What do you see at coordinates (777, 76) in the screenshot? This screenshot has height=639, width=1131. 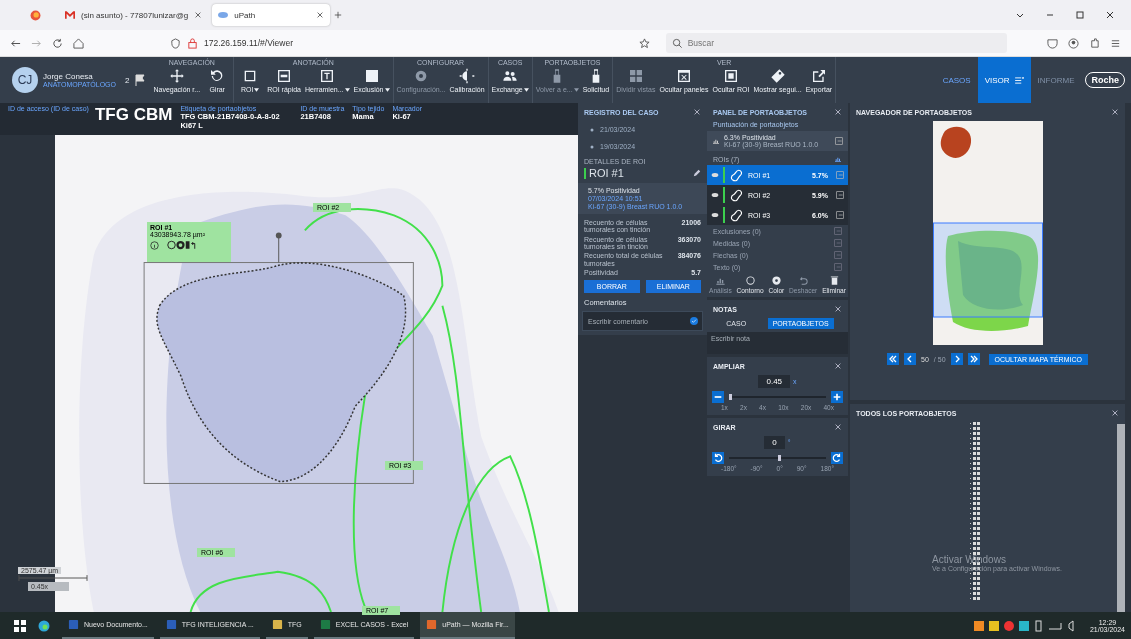 I see `tag-icon` at bounding box center [777, 76].